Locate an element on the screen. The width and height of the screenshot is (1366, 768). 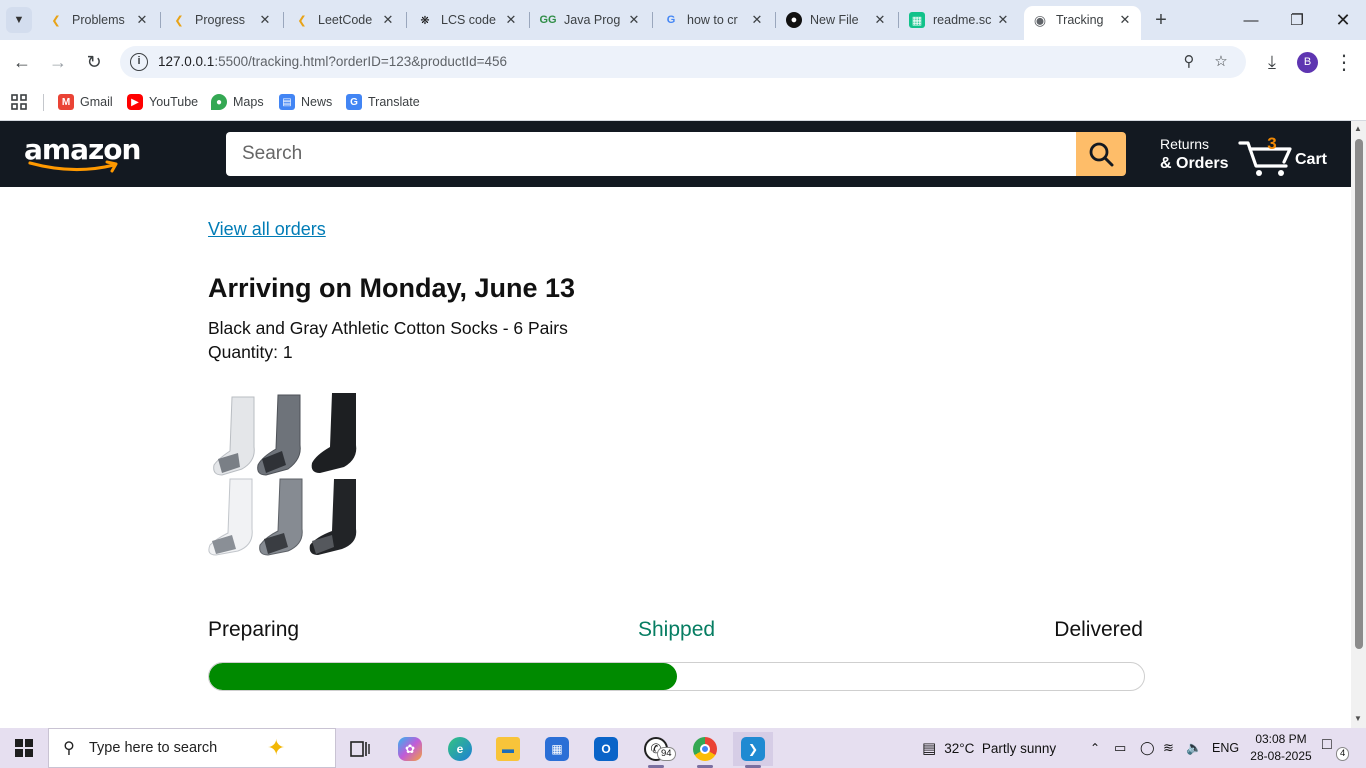
clock-date: 28-08-2025 is located at coordinates (1281, 756).